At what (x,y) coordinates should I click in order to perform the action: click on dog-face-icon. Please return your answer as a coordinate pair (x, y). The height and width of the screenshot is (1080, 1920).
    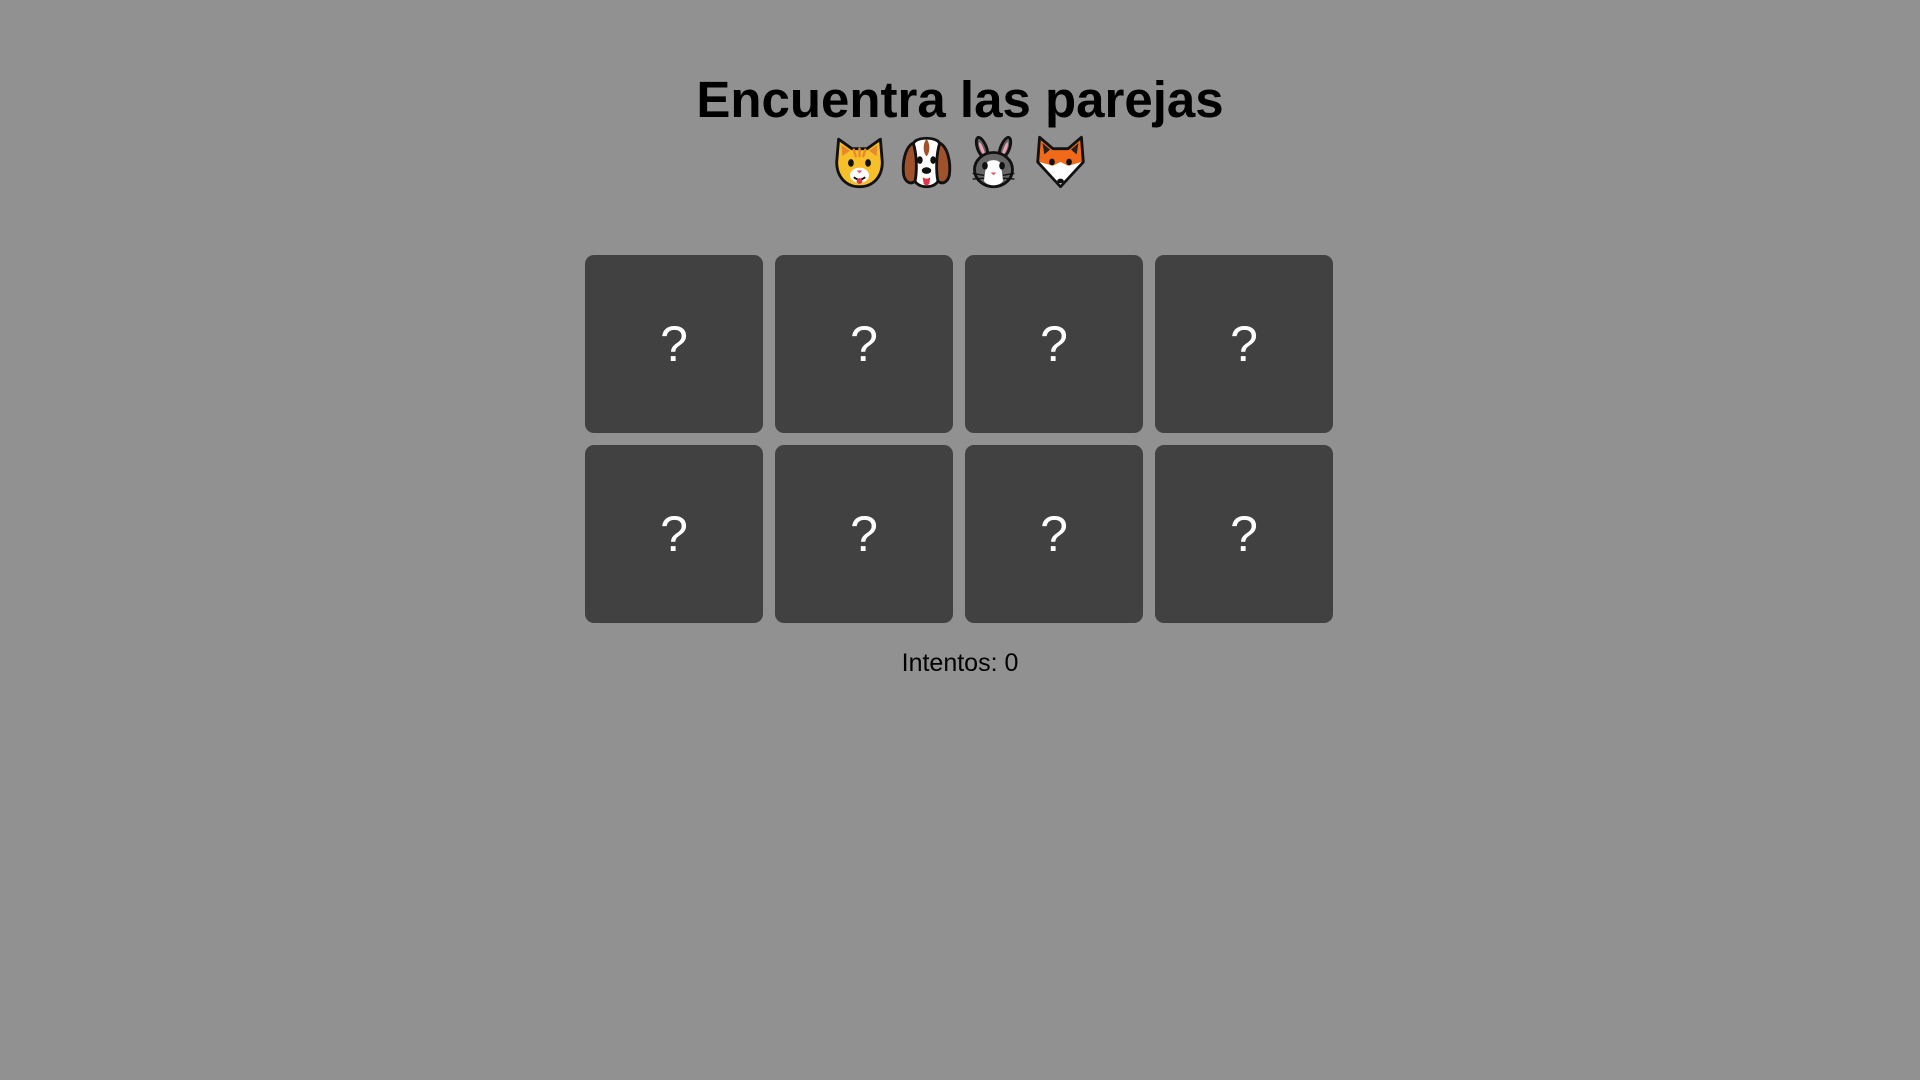
    Looking at the image, I should click on (926, 162).